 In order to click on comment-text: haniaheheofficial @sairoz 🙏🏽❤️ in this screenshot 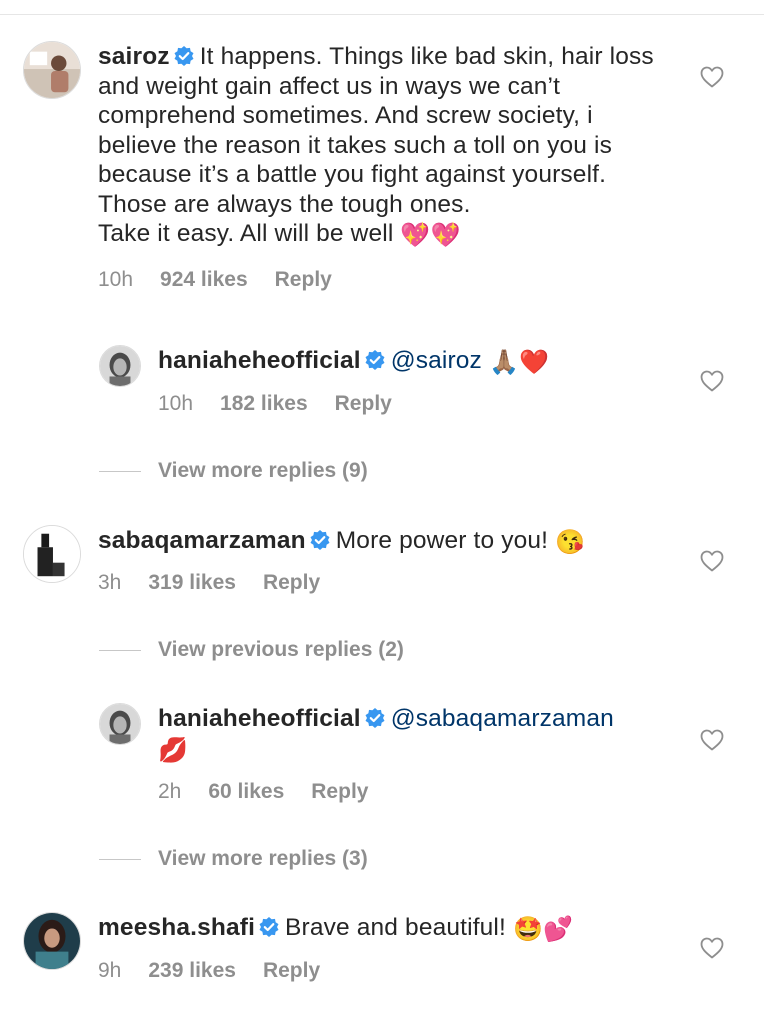, I will do `click(418, 361)`.